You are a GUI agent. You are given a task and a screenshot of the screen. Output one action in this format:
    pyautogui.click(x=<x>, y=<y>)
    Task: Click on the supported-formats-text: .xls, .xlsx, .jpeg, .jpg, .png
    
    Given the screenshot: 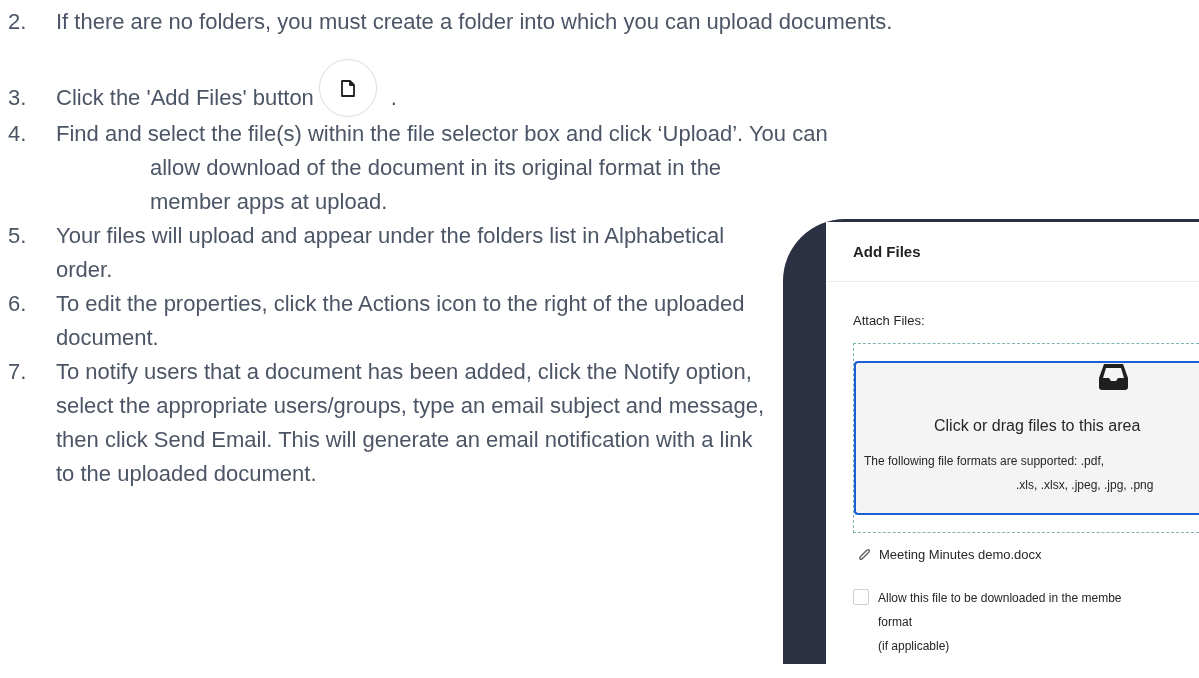 What is the action you would take?
    pyautogui.click(x=1085, y=485)
    